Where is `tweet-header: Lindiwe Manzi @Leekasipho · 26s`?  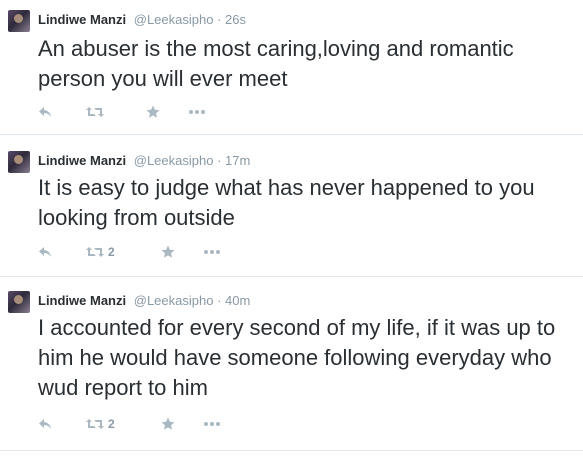
tweet-header: Lindiwe Manzi @Leekasipho · 26s is located at coordinates (142, 19).